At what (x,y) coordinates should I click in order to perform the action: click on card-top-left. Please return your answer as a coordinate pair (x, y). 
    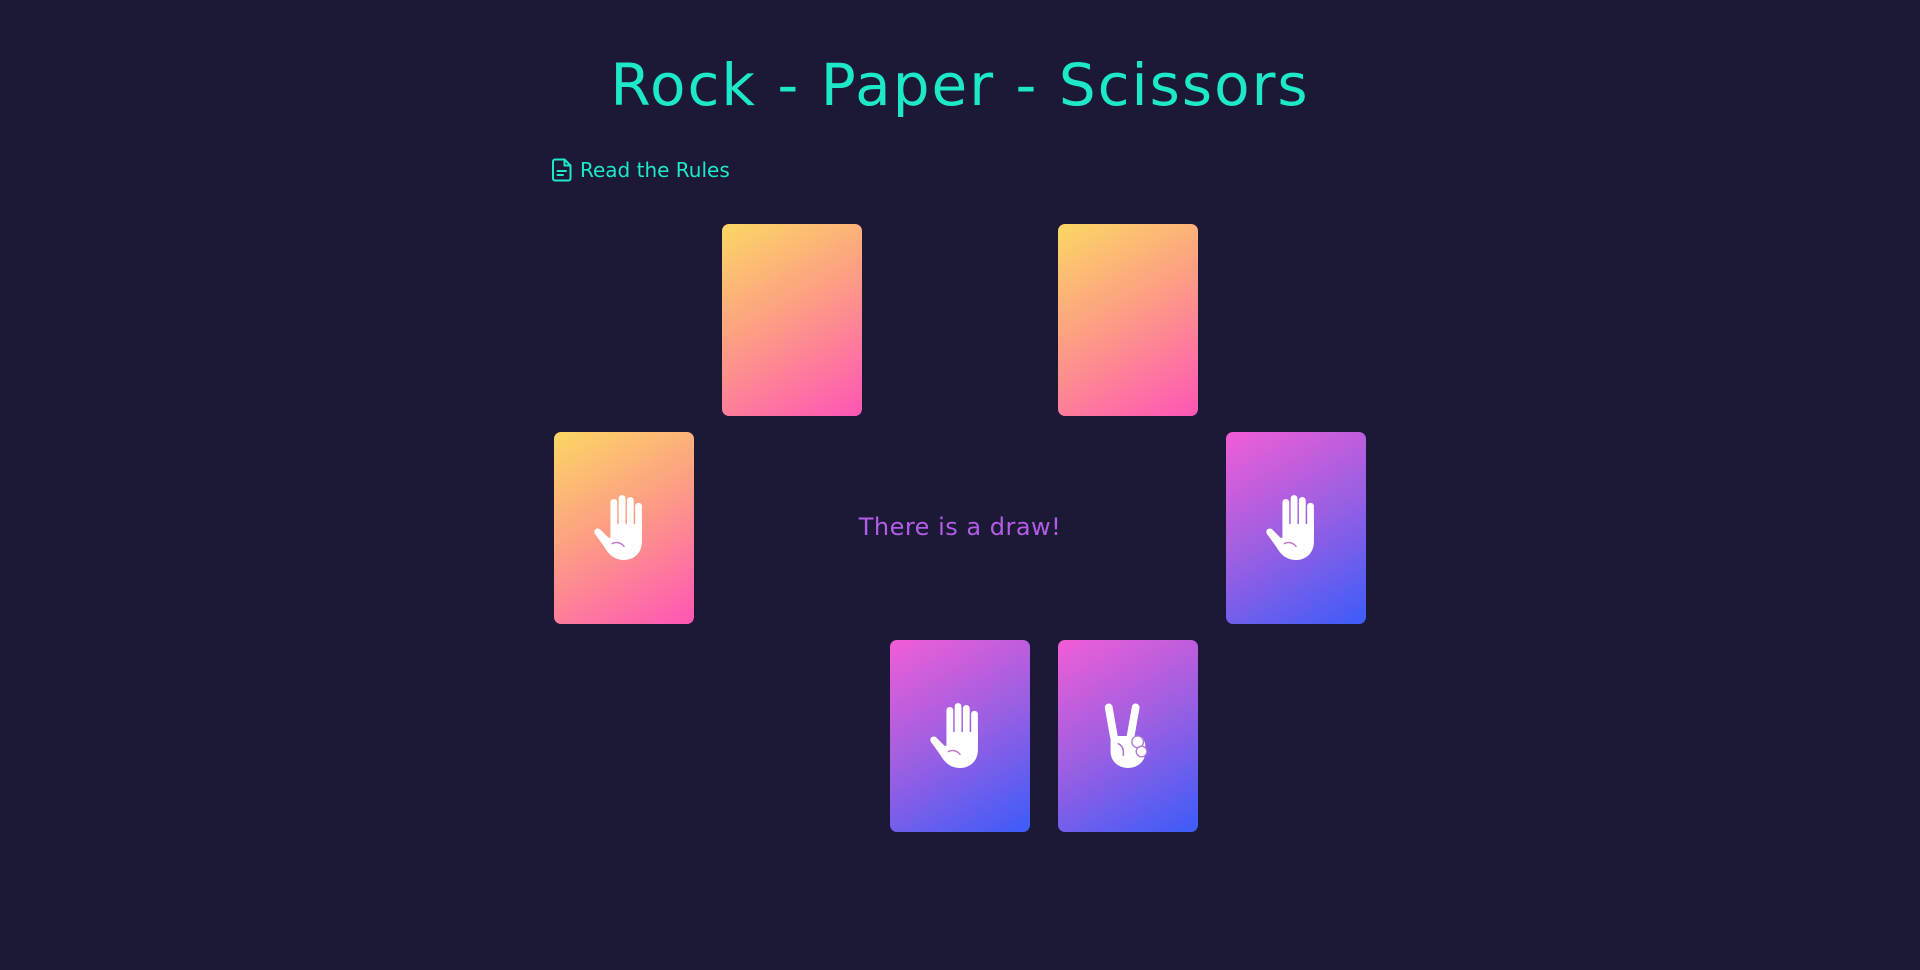
    Looking at the image, I should click on (792, 320).